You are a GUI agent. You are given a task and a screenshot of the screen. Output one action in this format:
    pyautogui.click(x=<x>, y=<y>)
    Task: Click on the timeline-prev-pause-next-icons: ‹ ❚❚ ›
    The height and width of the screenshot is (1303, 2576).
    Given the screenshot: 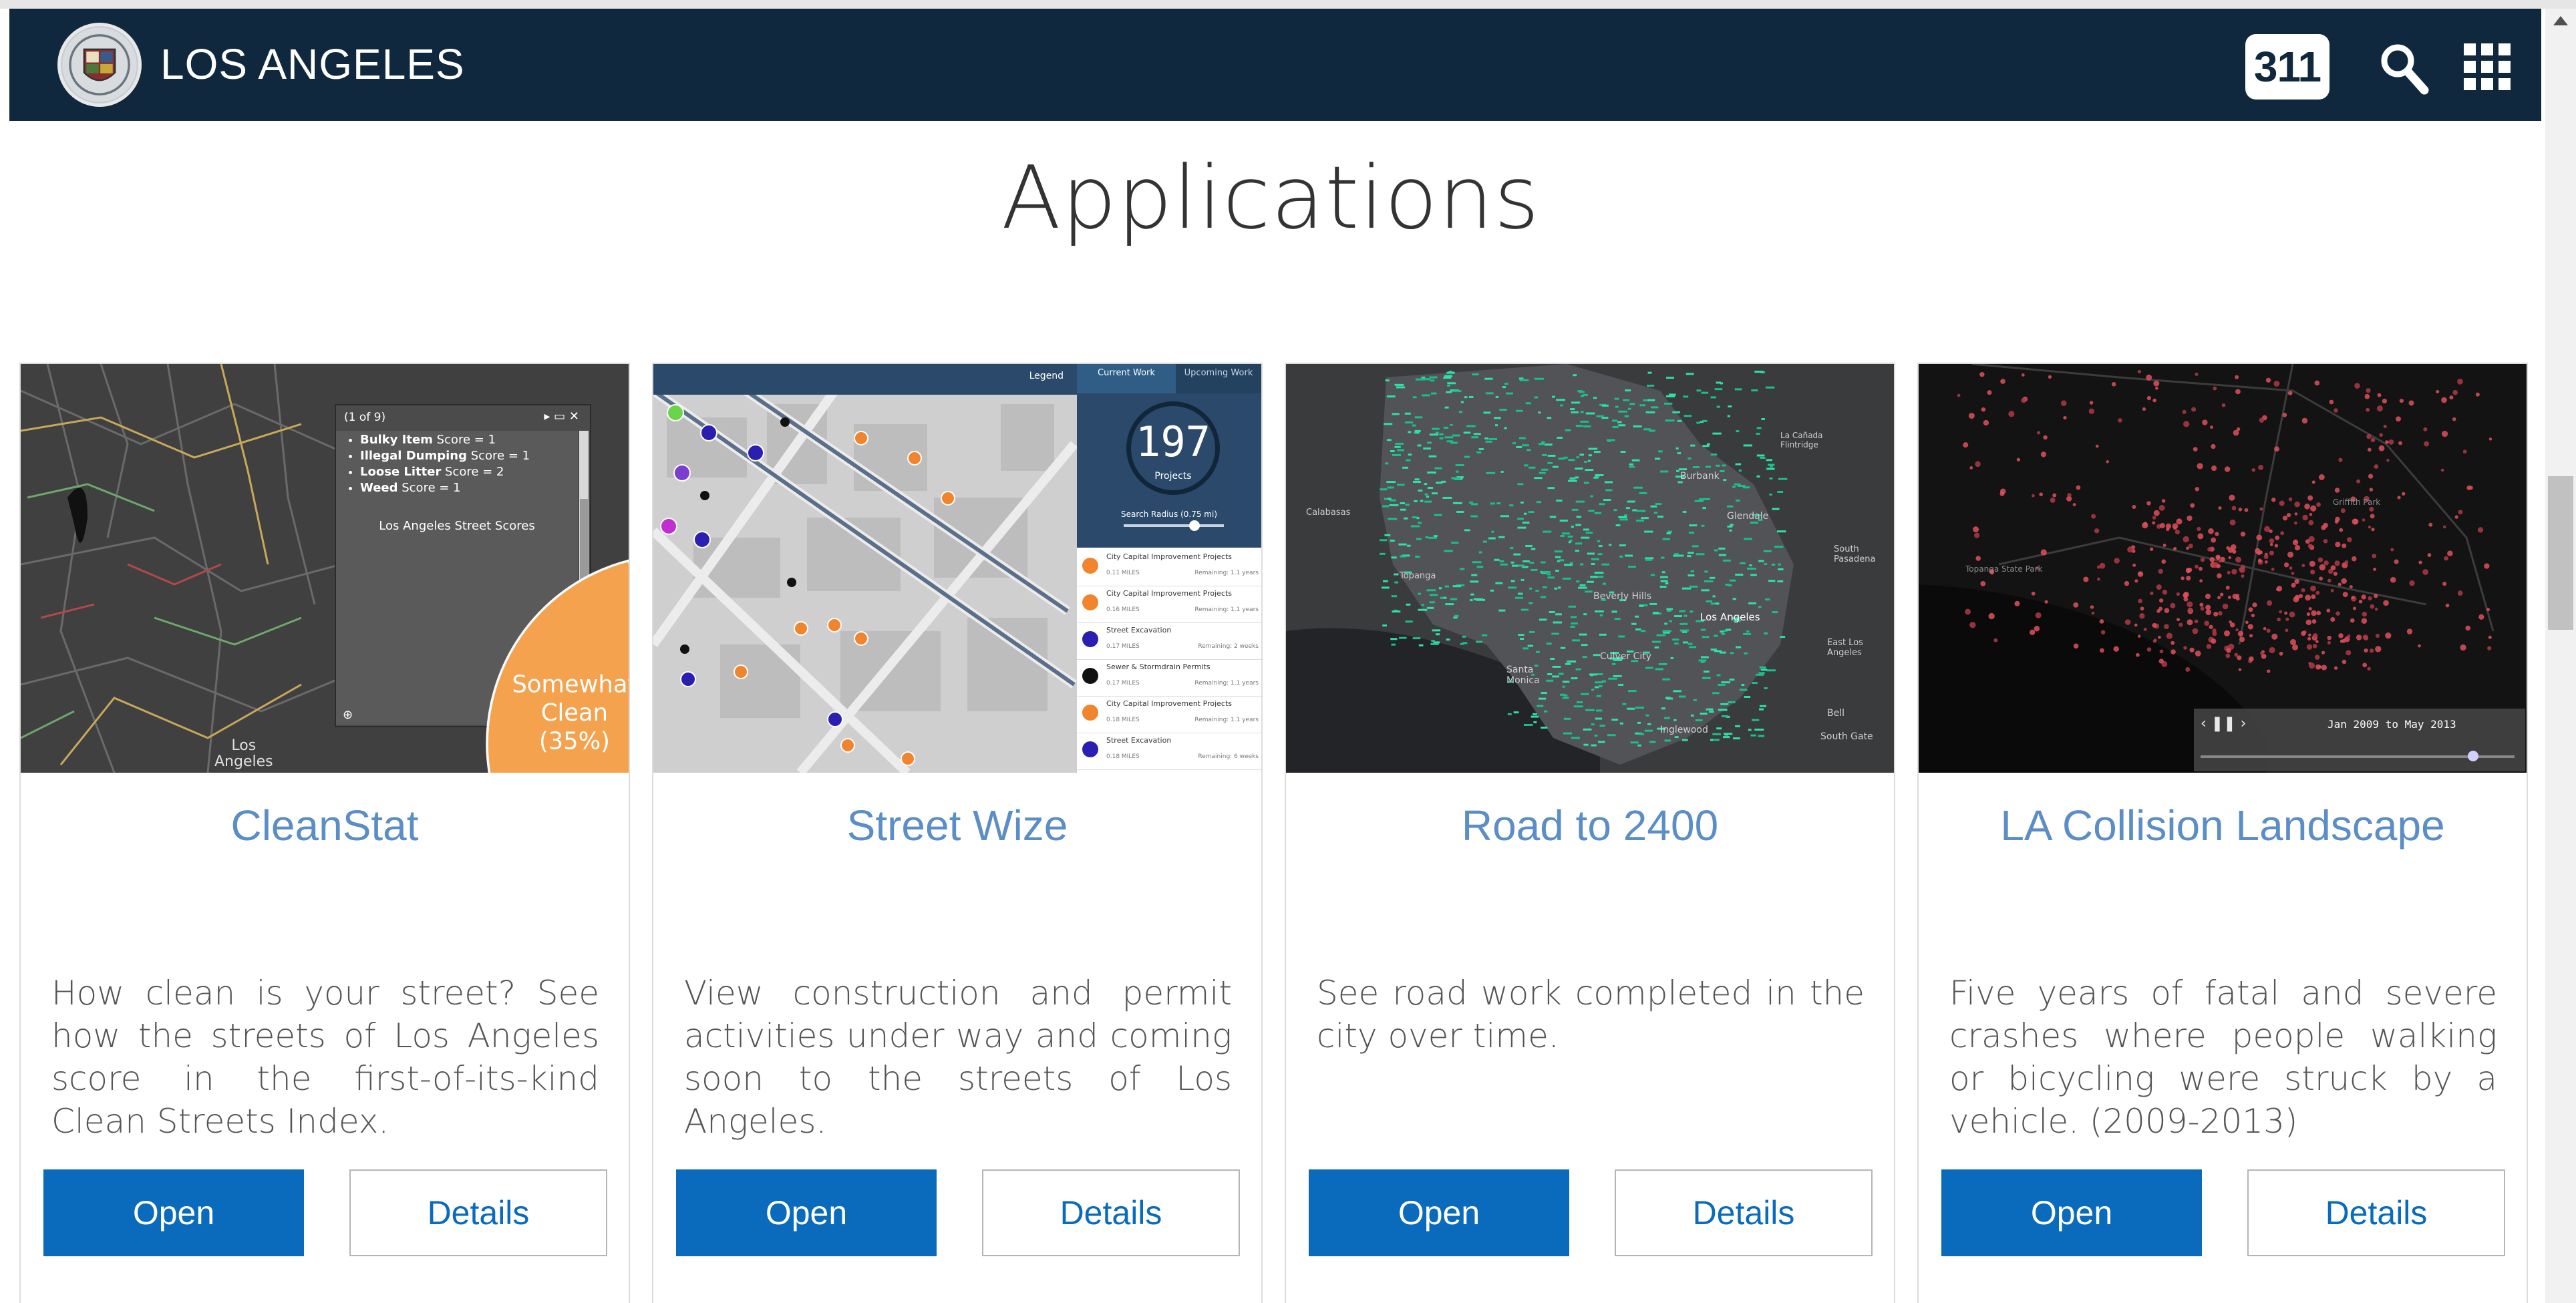 What is the action you would take?
    pyautogui.click(x=2223, y=723)
    